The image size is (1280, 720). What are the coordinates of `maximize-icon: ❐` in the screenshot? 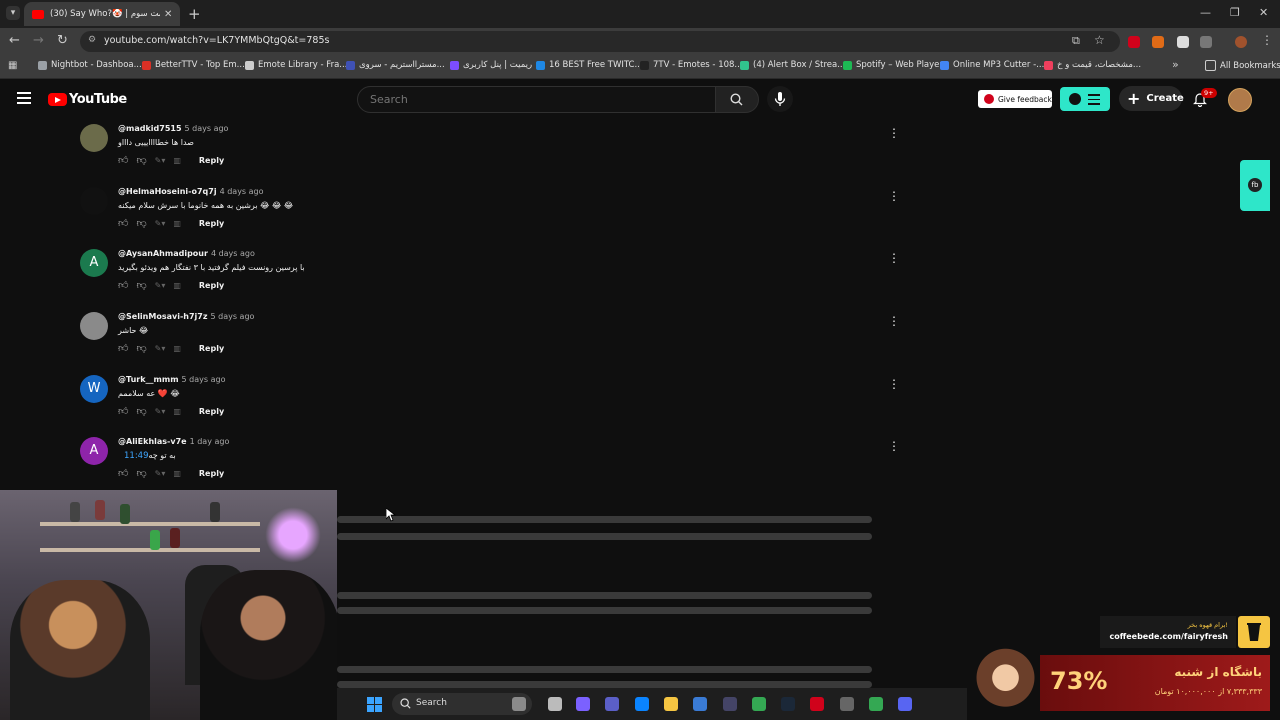 It's located at (1235, 12).